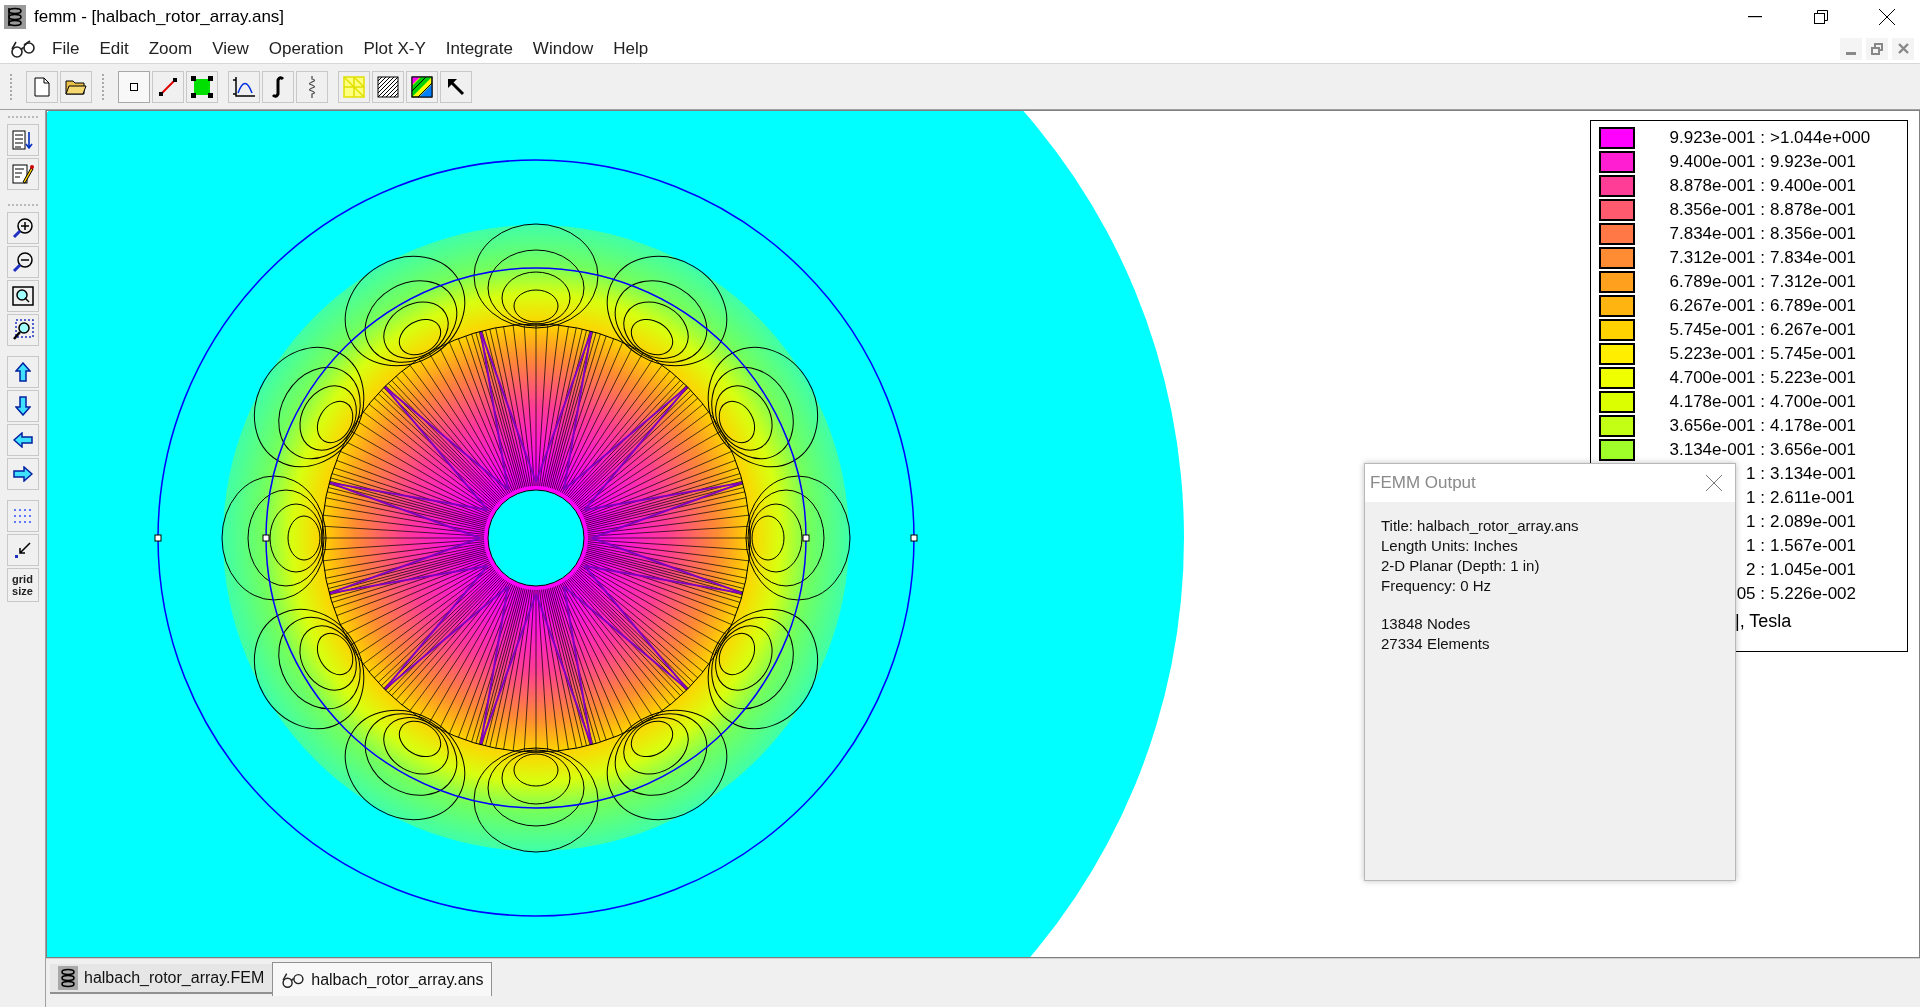 This screenshot has width=1920, height=1007. Describe the element at coordinates (1717, 402) in the screenshot. I see `legend-range-start: 4.178e-001 :` at that location.